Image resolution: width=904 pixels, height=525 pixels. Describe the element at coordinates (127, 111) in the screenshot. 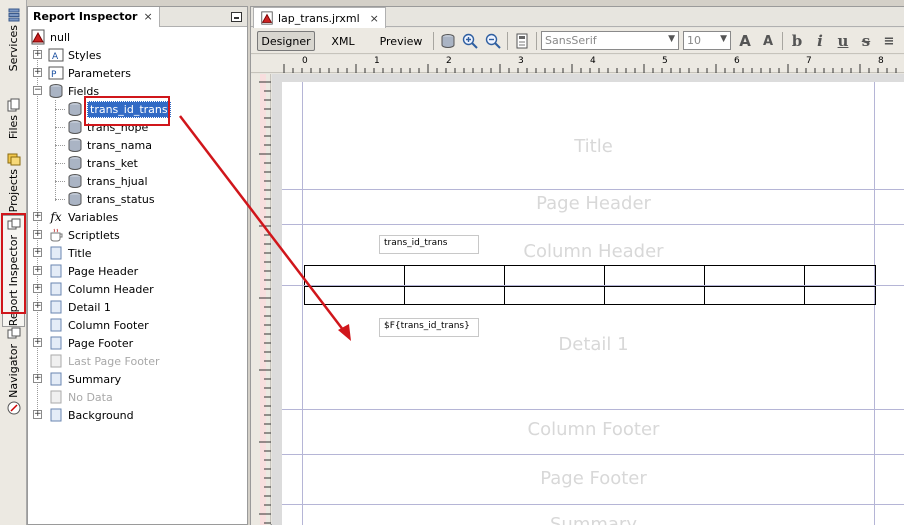

I see `highlight-selected-field` at that location.